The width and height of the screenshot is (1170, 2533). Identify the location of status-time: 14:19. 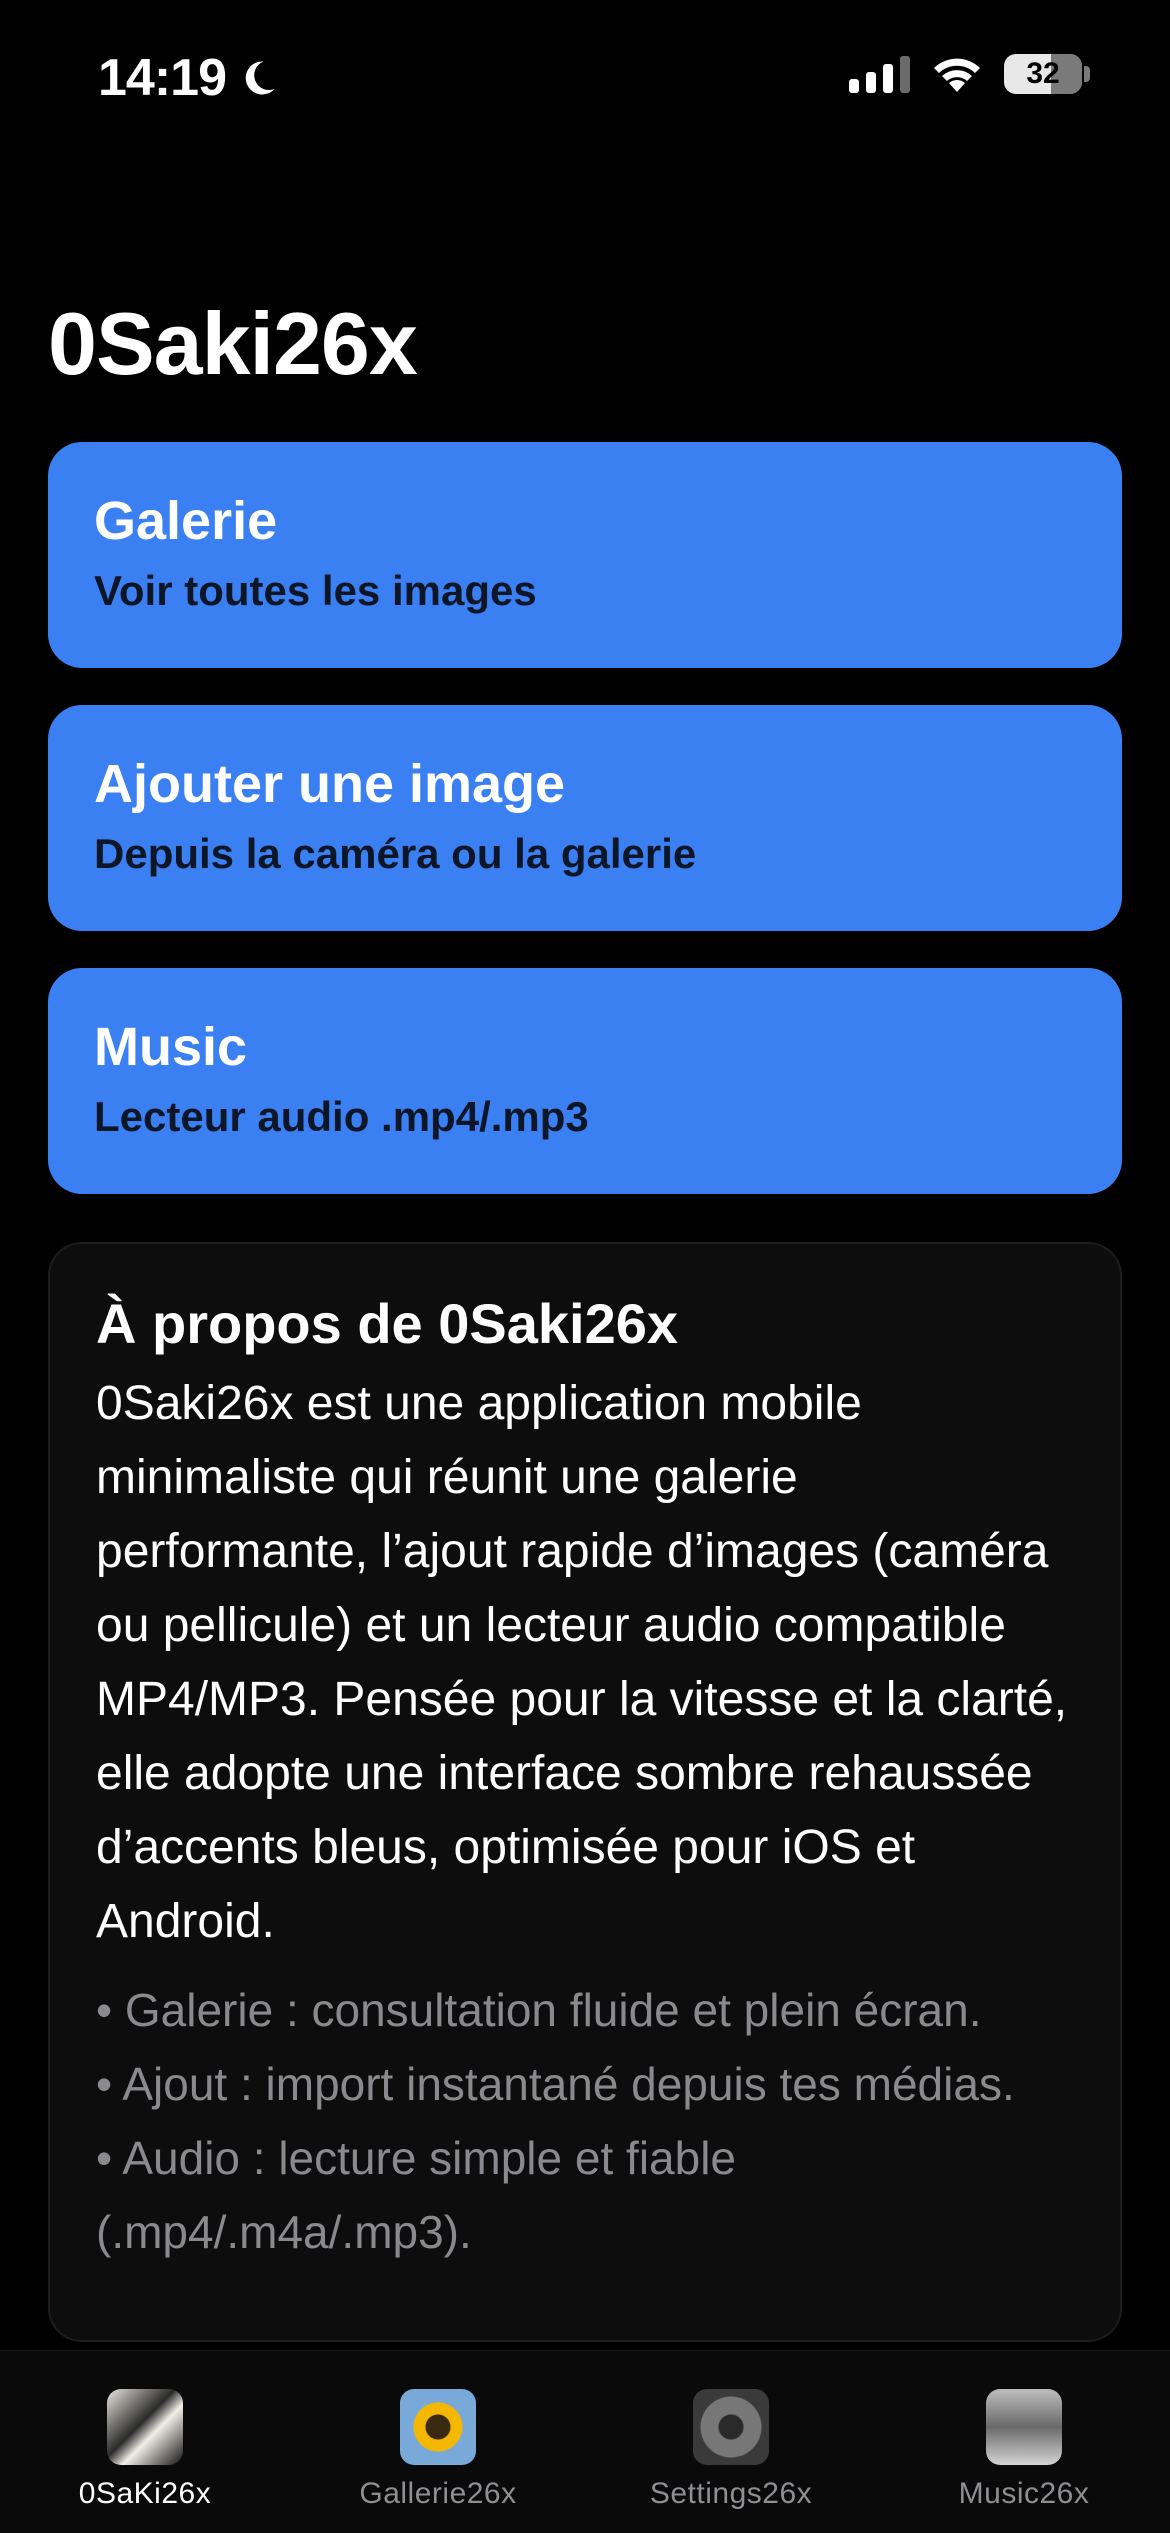
(189, 78).